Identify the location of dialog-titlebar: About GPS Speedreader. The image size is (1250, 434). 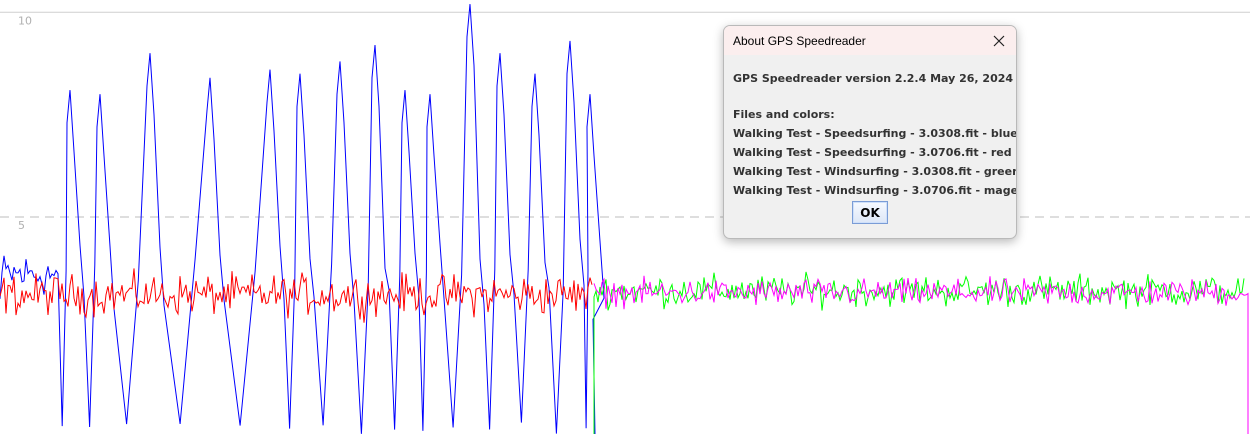
(870, 40).